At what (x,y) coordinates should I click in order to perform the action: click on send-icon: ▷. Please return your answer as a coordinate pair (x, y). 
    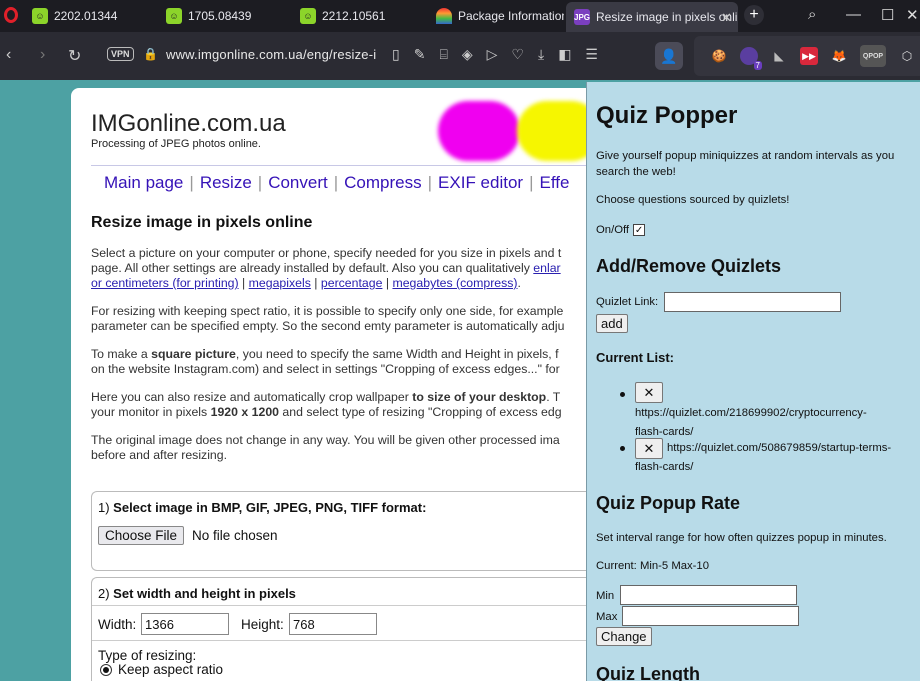
    Looking at the image, I should click on (492, 54).